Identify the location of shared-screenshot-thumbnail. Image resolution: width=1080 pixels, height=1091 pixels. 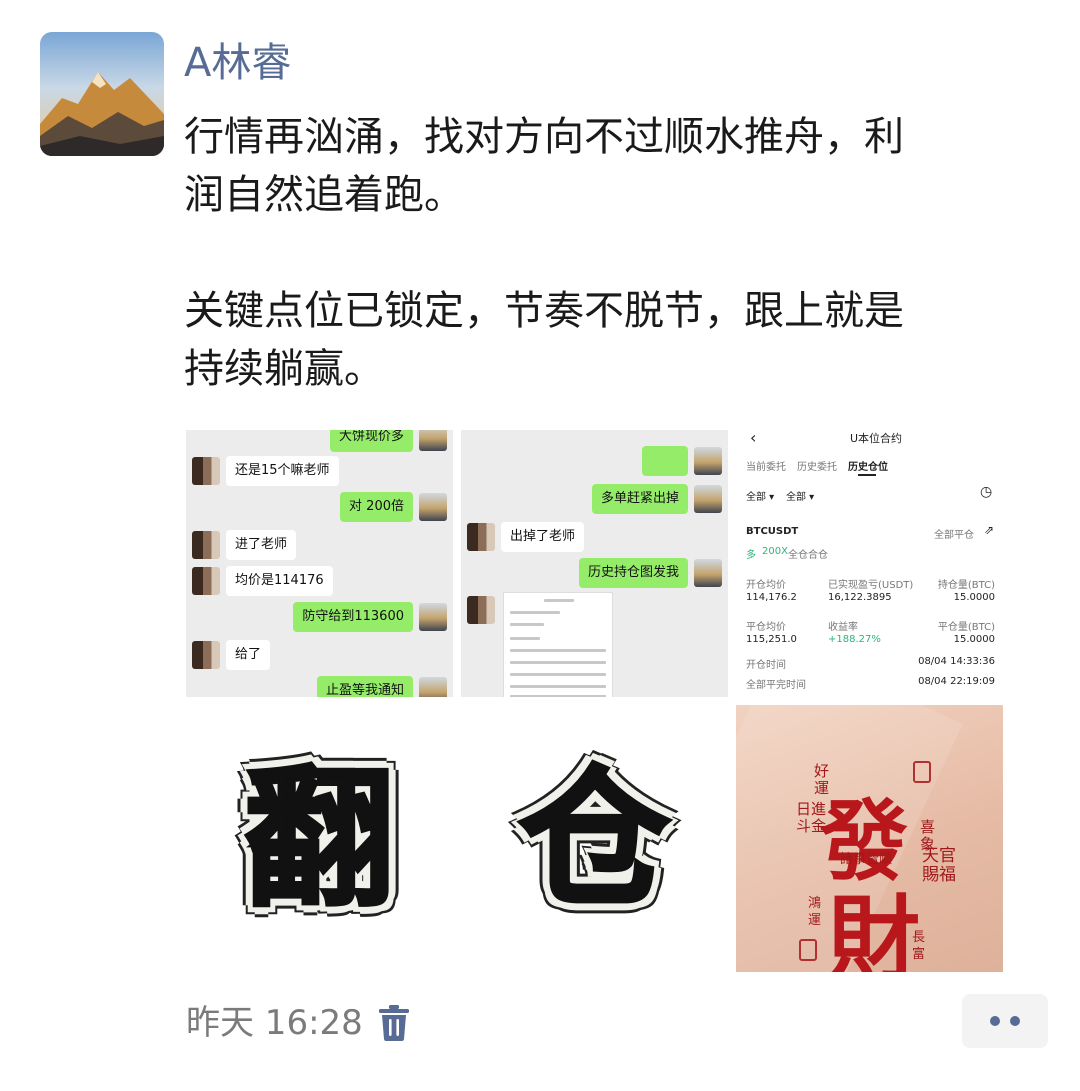
(558, 644).